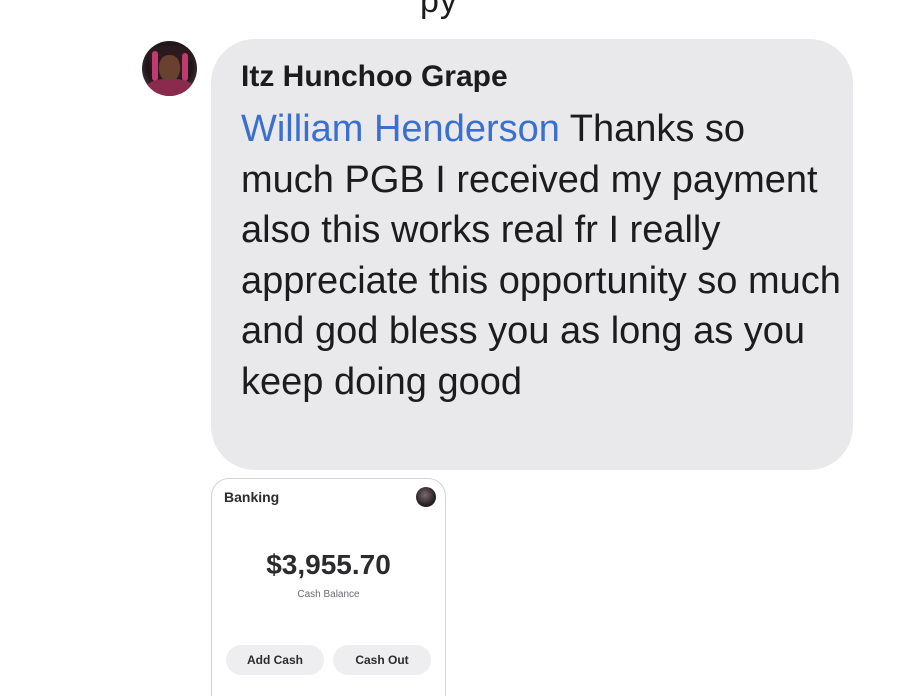 Image resolution: width=900 pixels, height=696 pixels. I want to click on banking-title: Banking, so click(252, 497).